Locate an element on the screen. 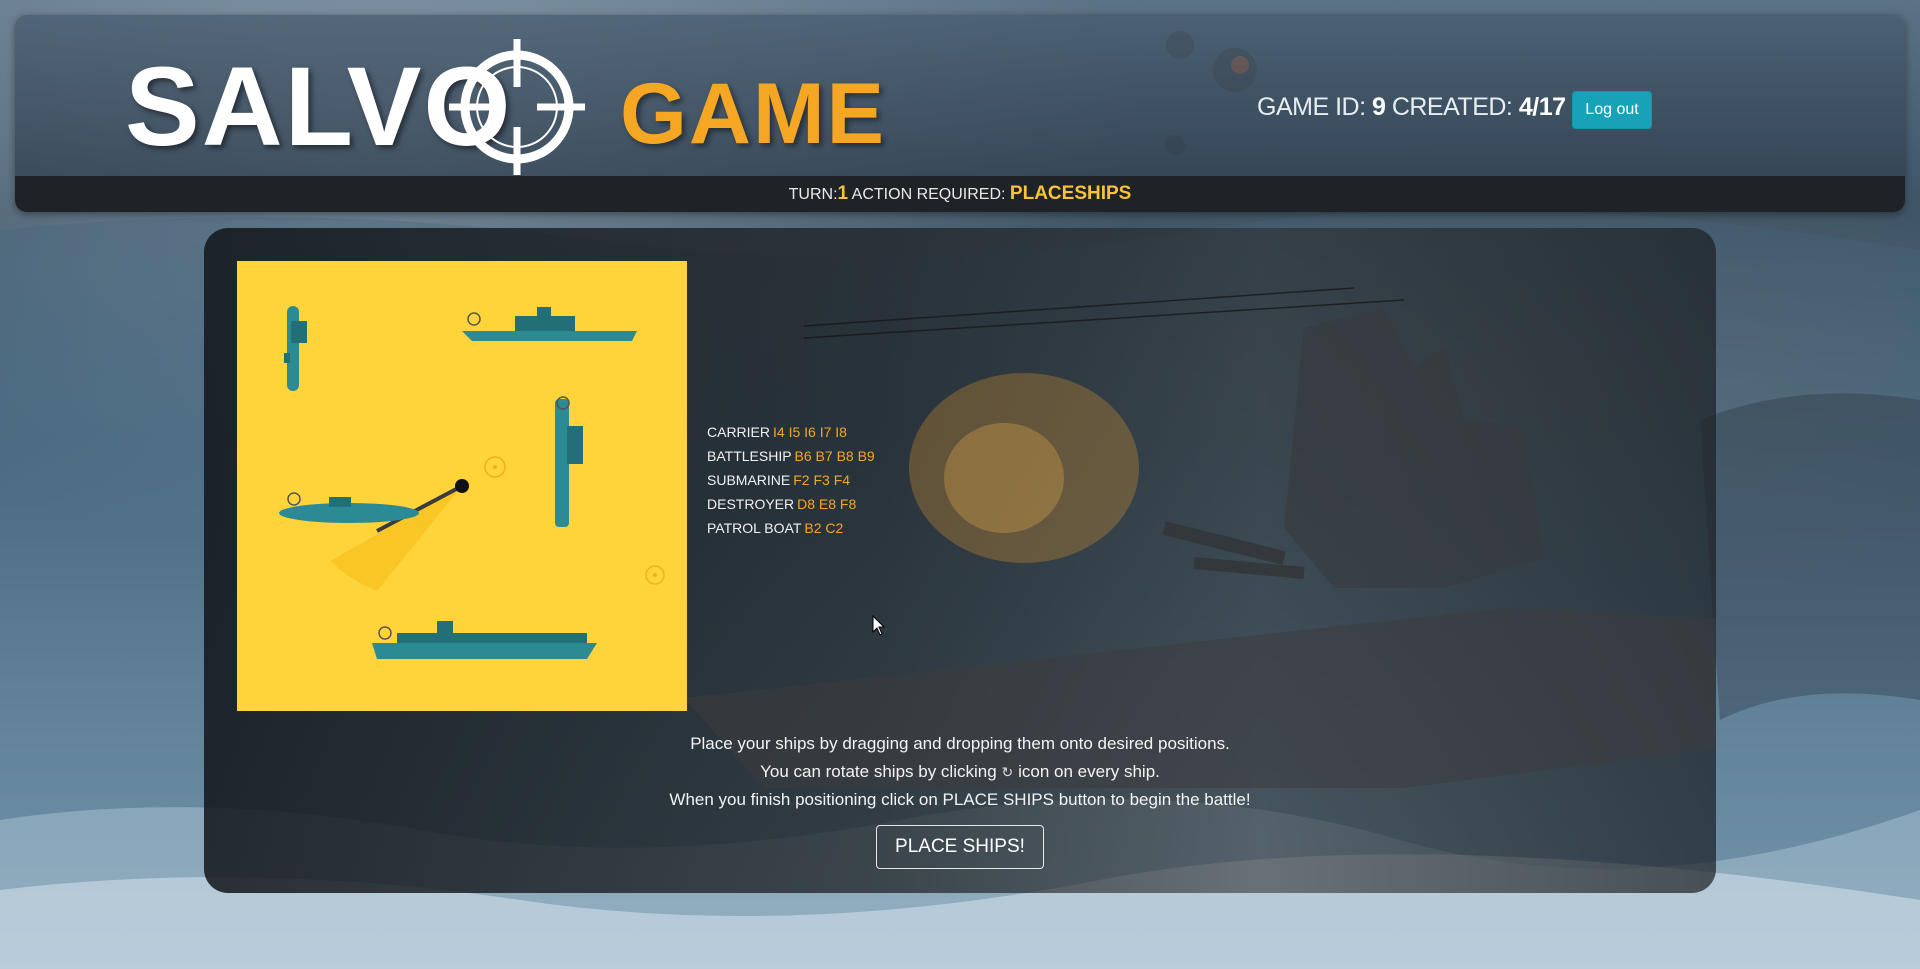 The height and width of the screenshot is (969, 1920). ship-name: DESTROYER is located at coordinates (751, 504).